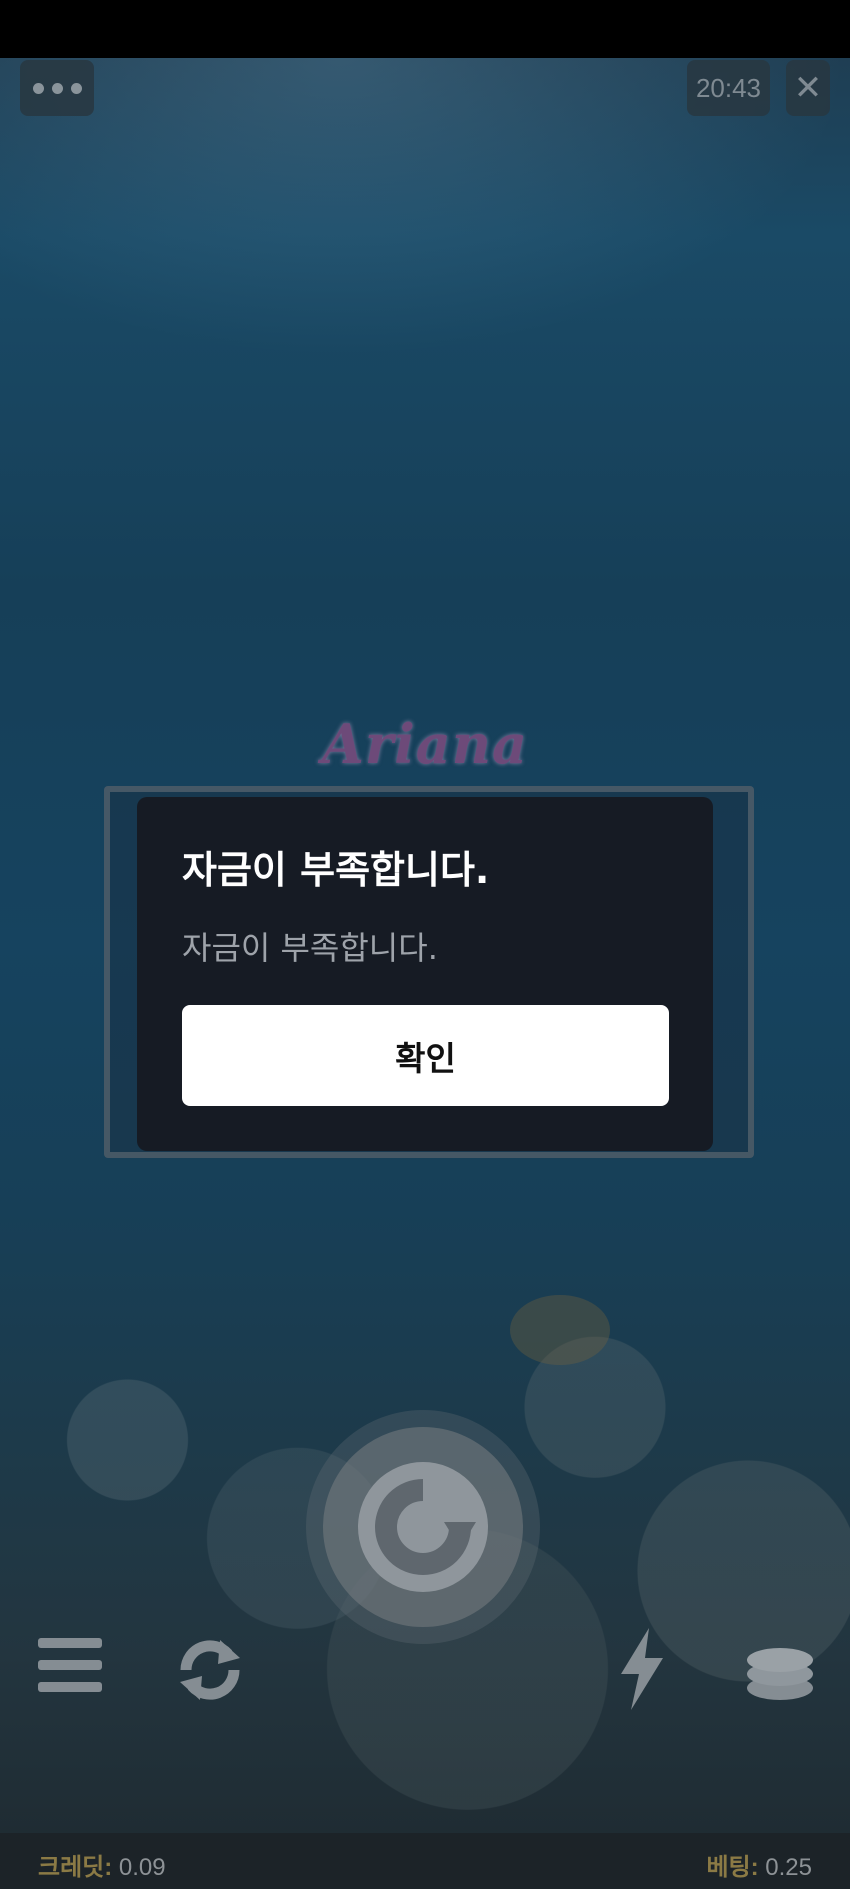  Describe the element at coordinates (788, 1867) in the screenshot. I see `bet-value: 0.25` at that location.